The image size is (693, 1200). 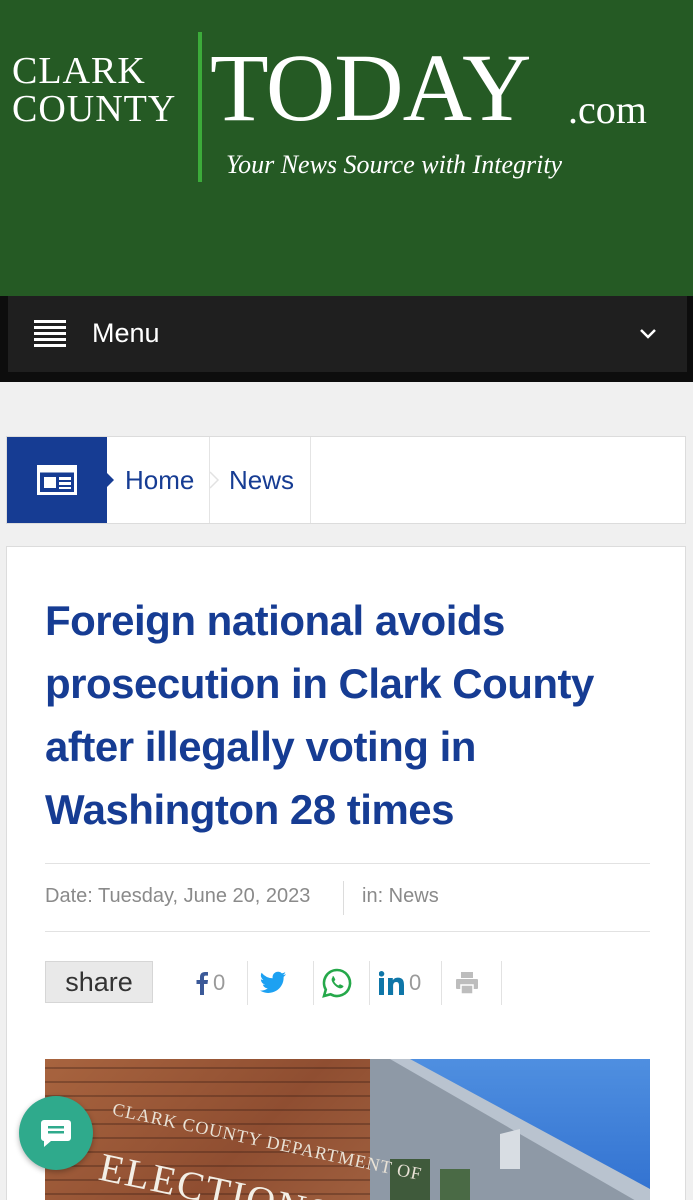 I want to click on menu-toggle: Menu, so click(x=347, y=334).